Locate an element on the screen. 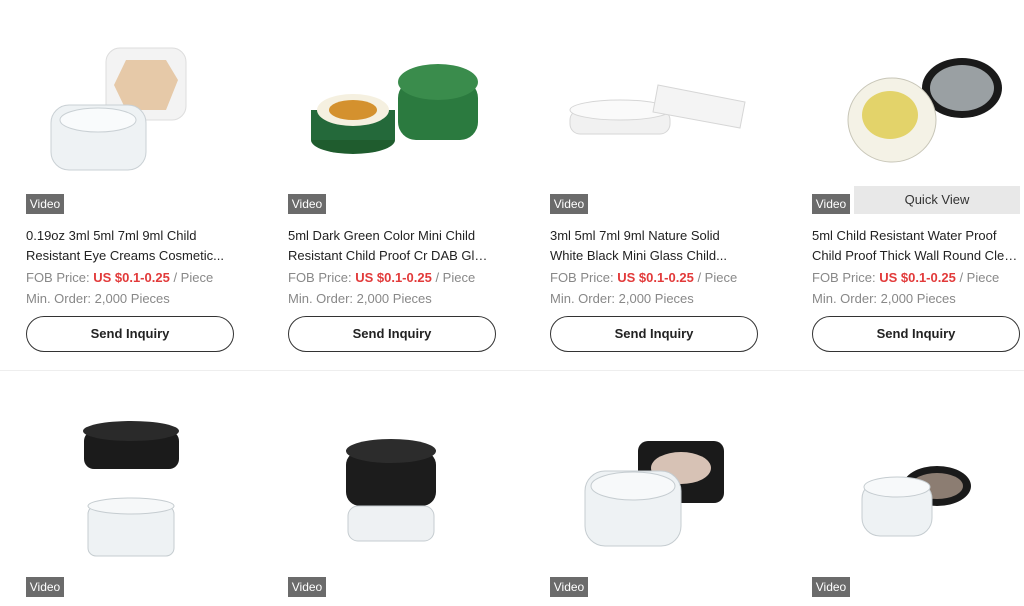 This screenshot has height=606, width=1024. clear-jar-black-cap-icon is located at coordinates (131, 491).